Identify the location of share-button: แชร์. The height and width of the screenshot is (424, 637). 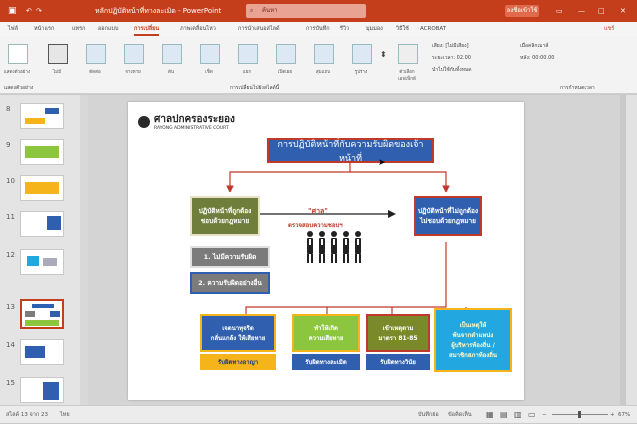
(609, 29).